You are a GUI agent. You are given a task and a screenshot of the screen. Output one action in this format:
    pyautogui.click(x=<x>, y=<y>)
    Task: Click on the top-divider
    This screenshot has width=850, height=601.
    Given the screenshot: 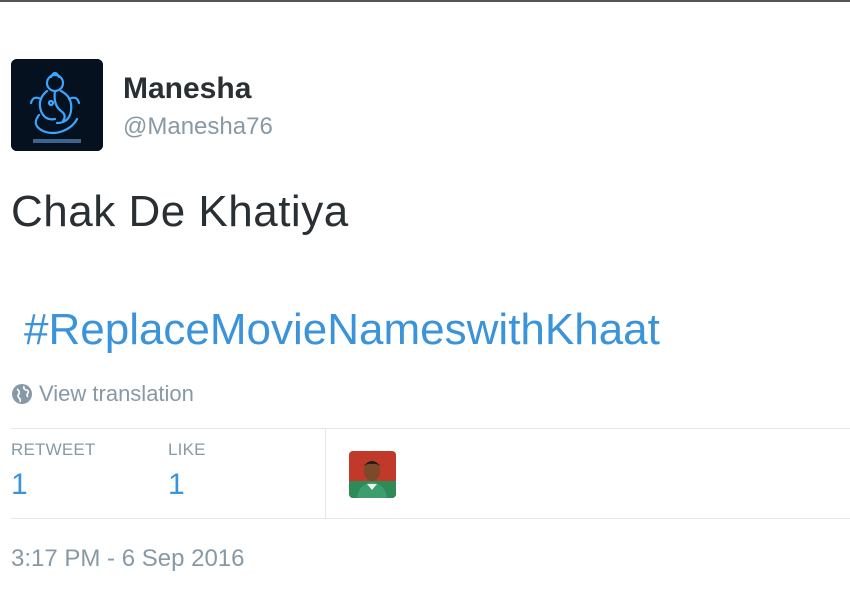 What is the action you would take?
    pyautogui.click(x=425, y=1)
    